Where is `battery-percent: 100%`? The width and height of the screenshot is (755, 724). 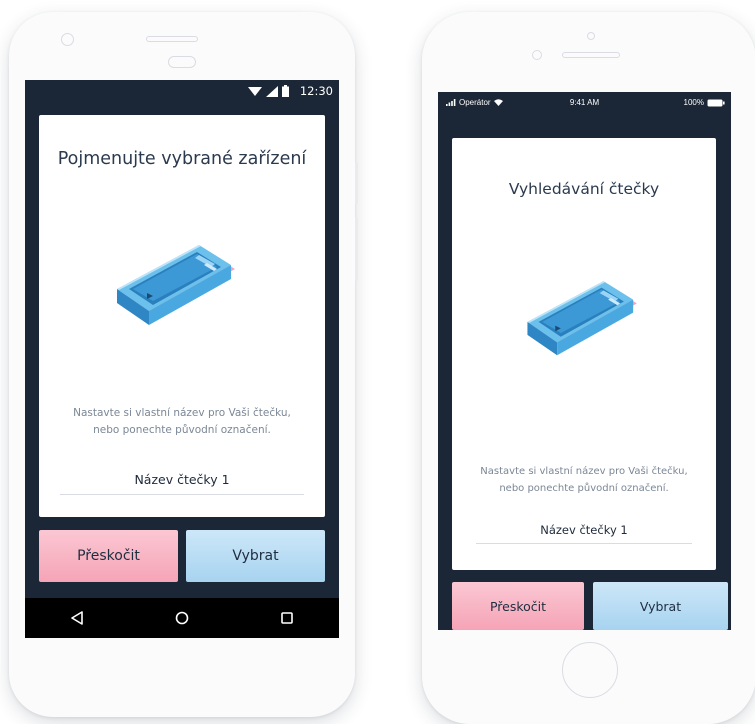
battery-percent: 100% is located at coordinates (693, 102).